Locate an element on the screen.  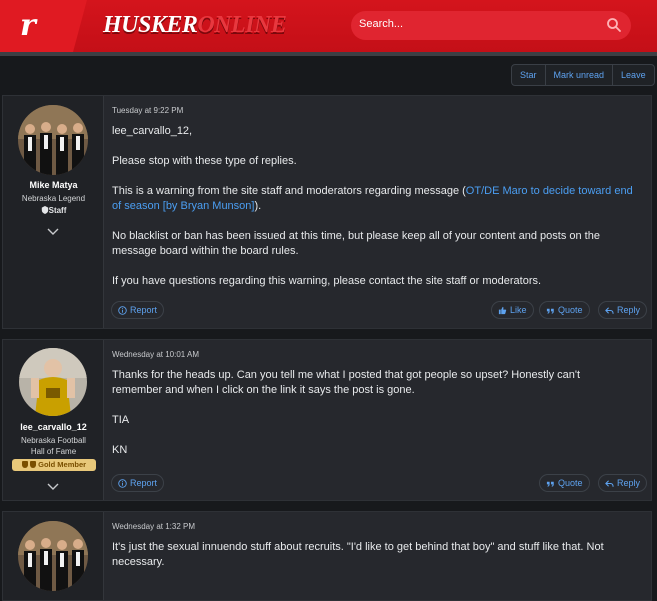
user-info: Mike Matya Nebraska Legend Staff is located at coordinates (53, 212).